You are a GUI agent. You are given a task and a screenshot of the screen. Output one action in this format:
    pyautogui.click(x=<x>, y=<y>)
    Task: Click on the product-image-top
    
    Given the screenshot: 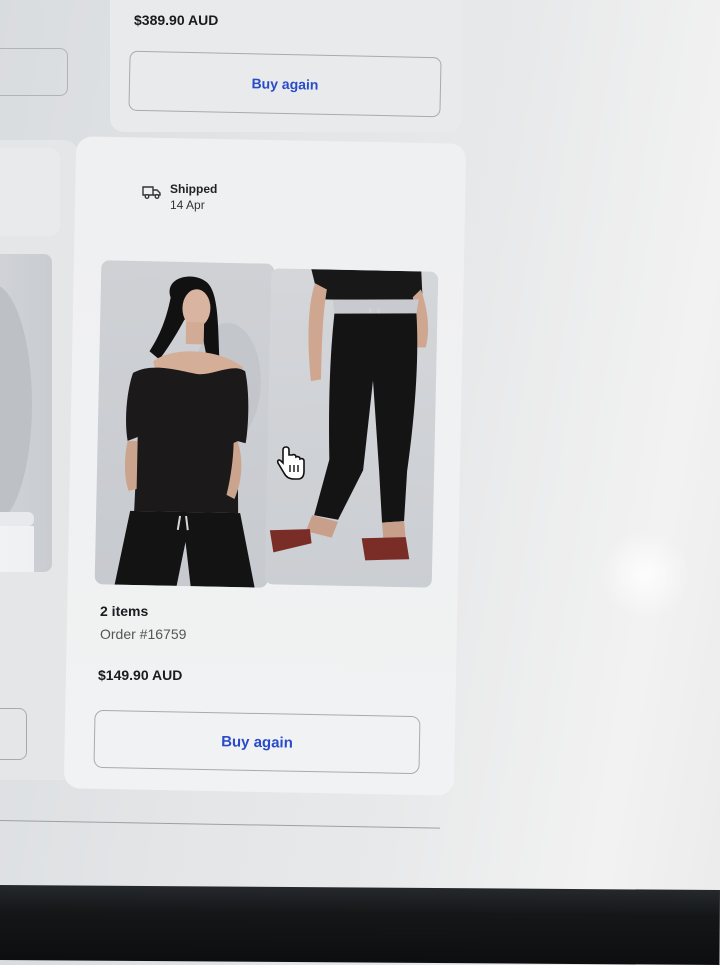 What is the action you would take?
    pyautogui.click(x=184, y=424)
    